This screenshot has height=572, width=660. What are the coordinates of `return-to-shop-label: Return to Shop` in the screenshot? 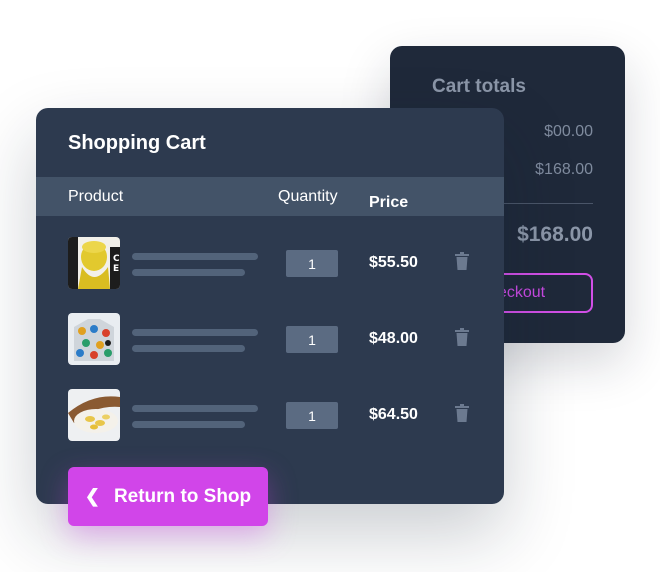 It's located at (182, 496).